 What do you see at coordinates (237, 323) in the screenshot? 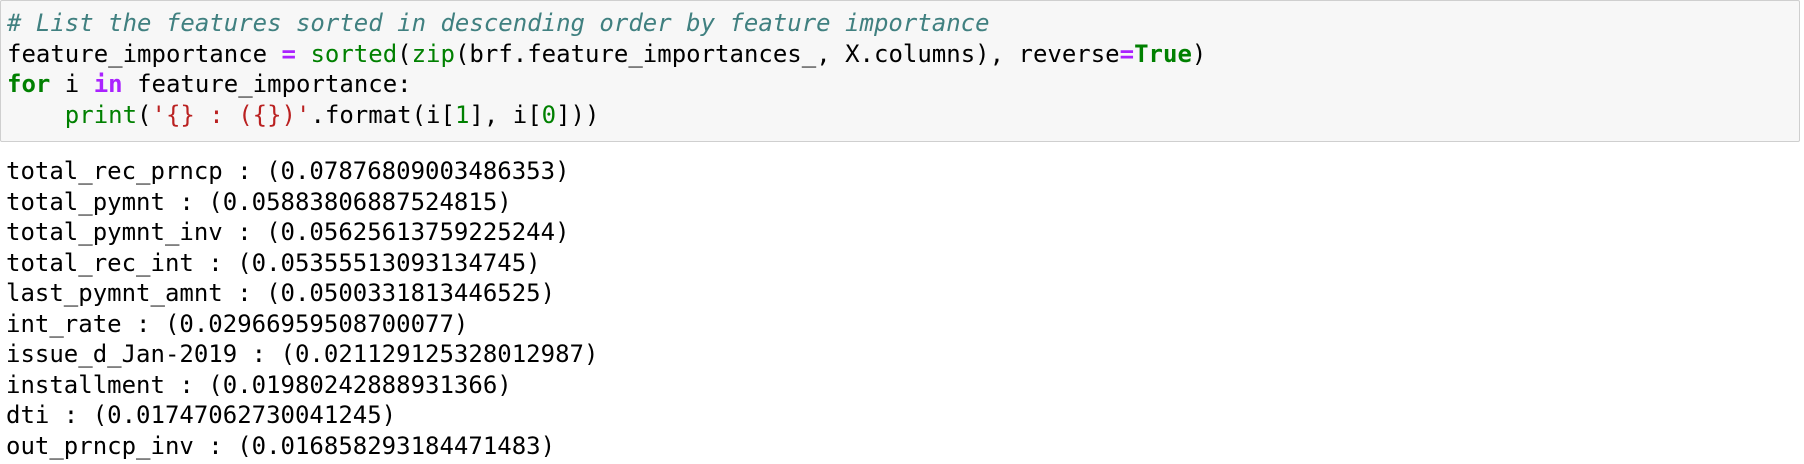
I see `output-line: int_rate : (0.02966959508700077)` at bounding box center [237, 323].